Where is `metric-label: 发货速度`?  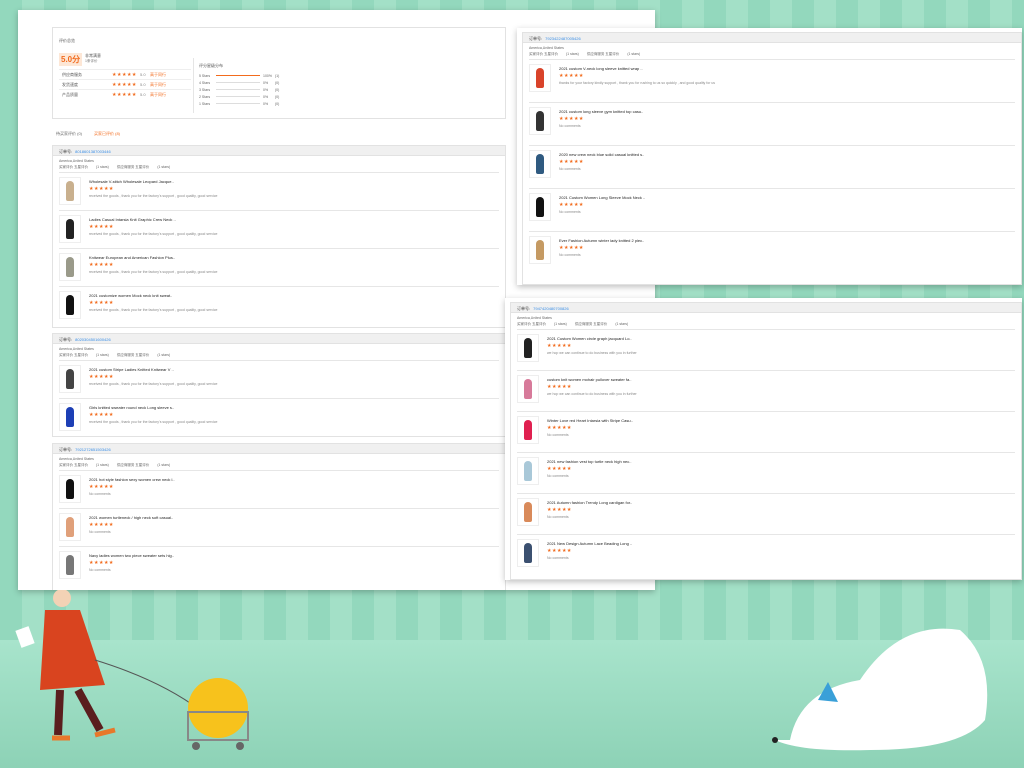 metric-label: 发货速度 is located at coordinates (70, 84).